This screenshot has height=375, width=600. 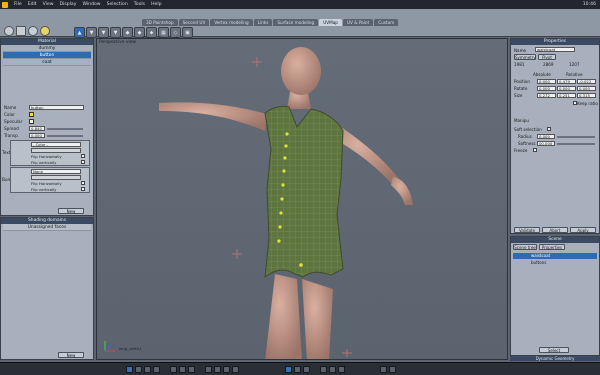 What do you see at coordinates (576, 144) in the screenshot?
I see `softness-slider` at bounding box center [576, 144].